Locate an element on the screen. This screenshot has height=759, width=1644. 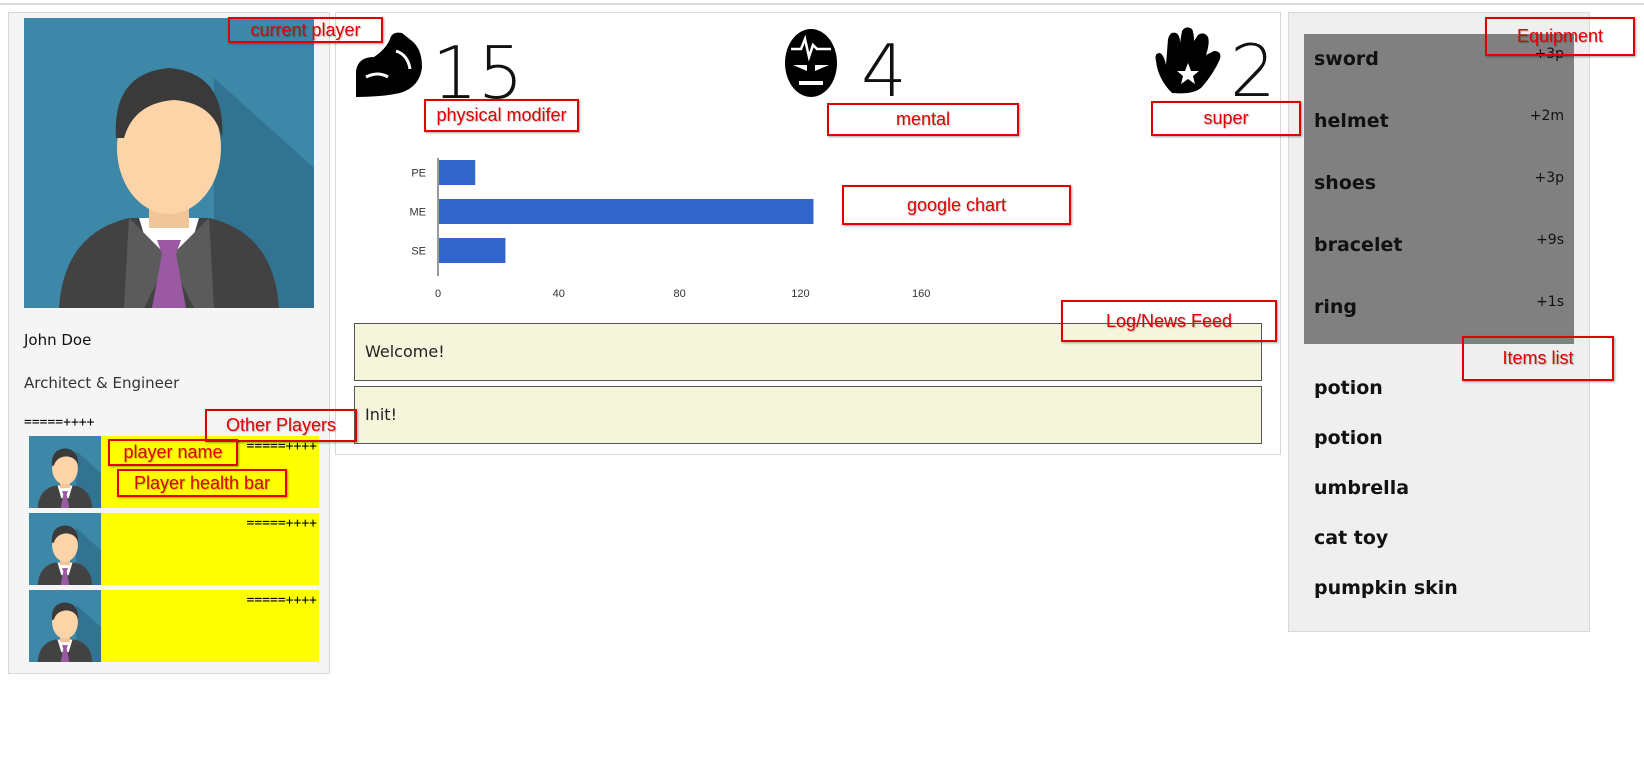
player-avatar is located at coordinates (169, 163).